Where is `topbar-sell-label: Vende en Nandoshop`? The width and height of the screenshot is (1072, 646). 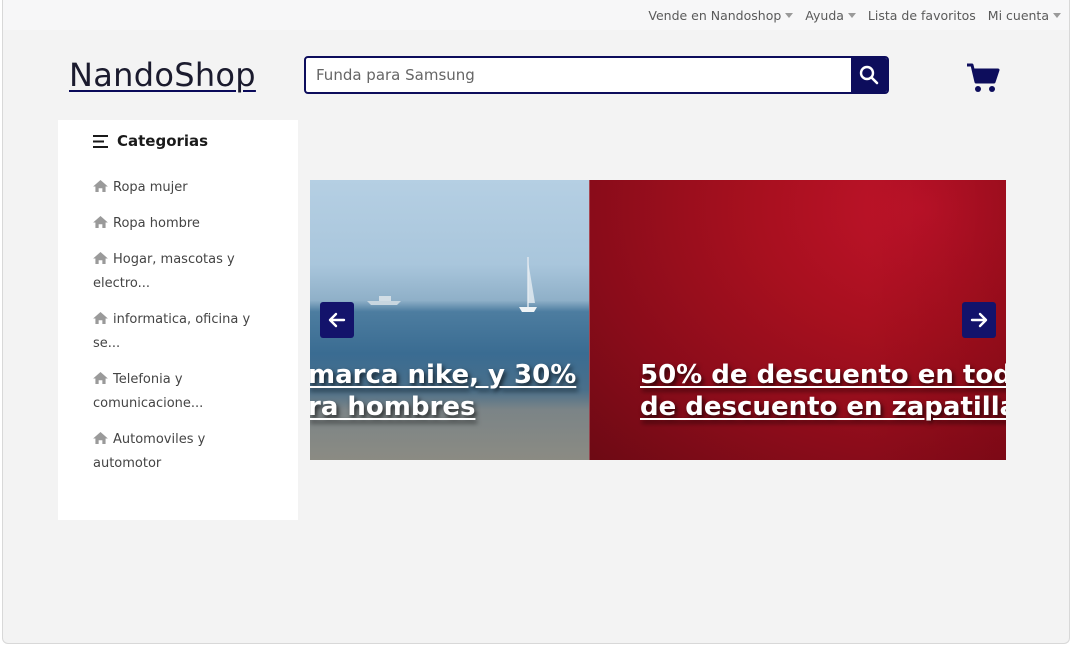
topbar-sell-label: Vende en Nandoshop is located at coordinates (715, 15).